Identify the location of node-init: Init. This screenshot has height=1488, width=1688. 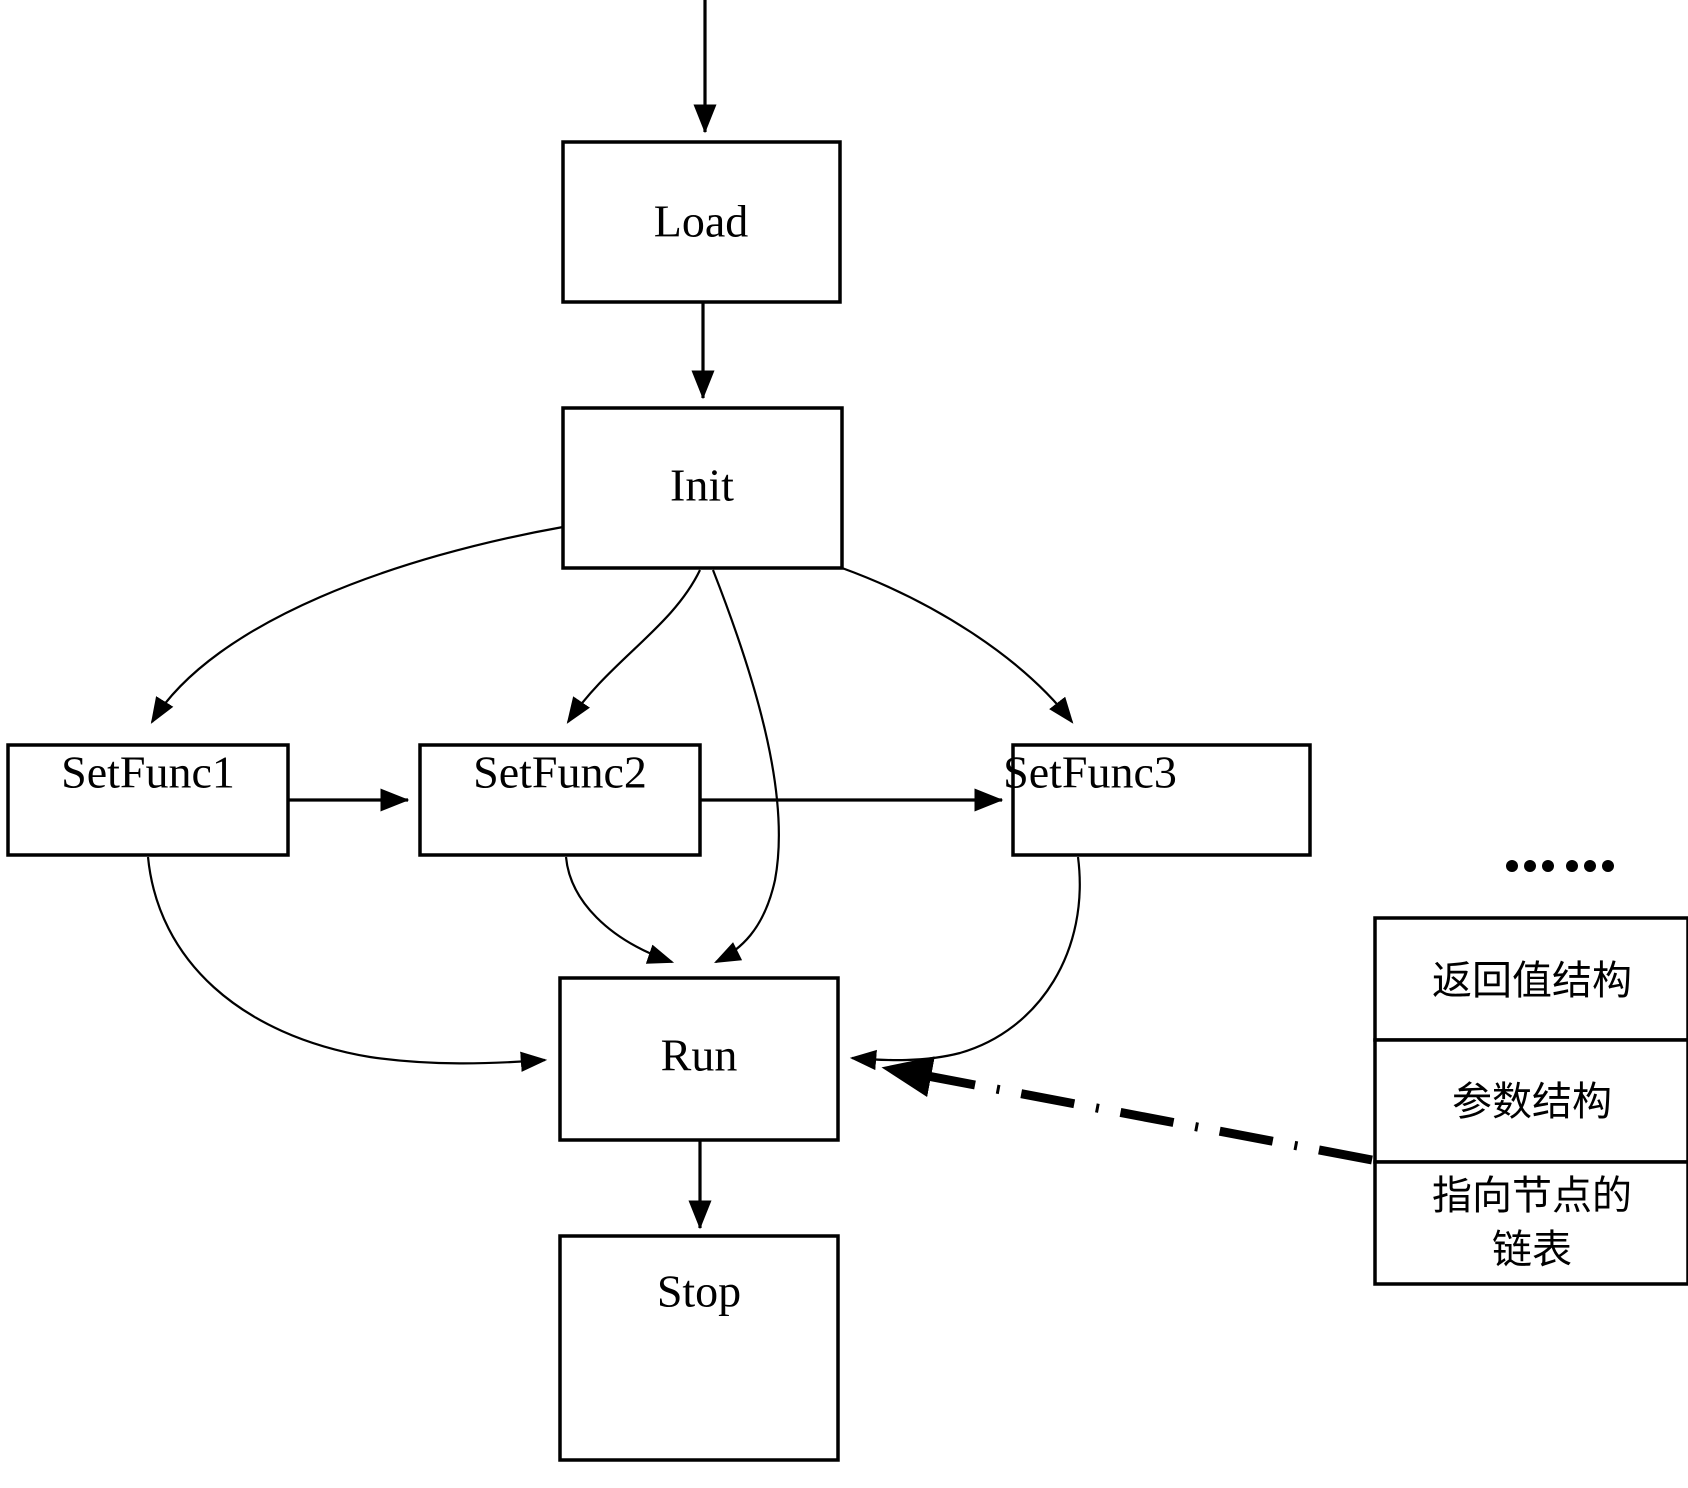
(702, 488).